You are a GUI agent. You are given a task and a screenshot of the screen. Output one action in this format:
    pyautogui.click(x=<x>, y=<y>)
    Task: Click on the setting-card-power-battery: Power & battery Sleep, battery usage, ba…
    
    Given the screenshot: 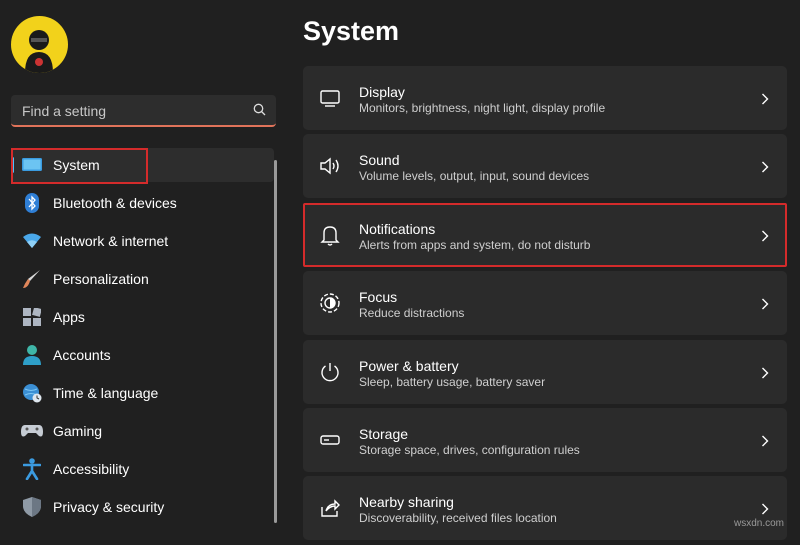 What is the action you would take?
    pyautogui.click(x=545, y=371)
    